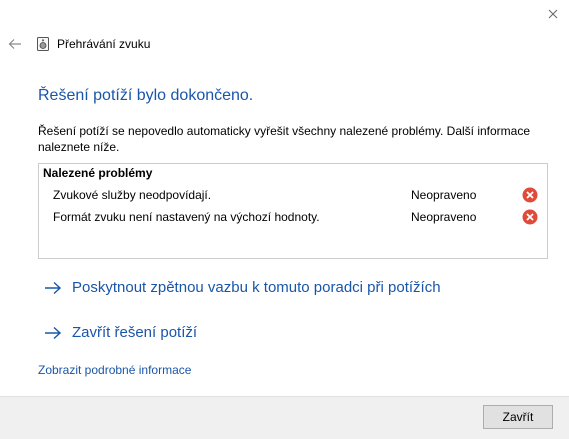  I want to click on back-button, so click(15, 43).